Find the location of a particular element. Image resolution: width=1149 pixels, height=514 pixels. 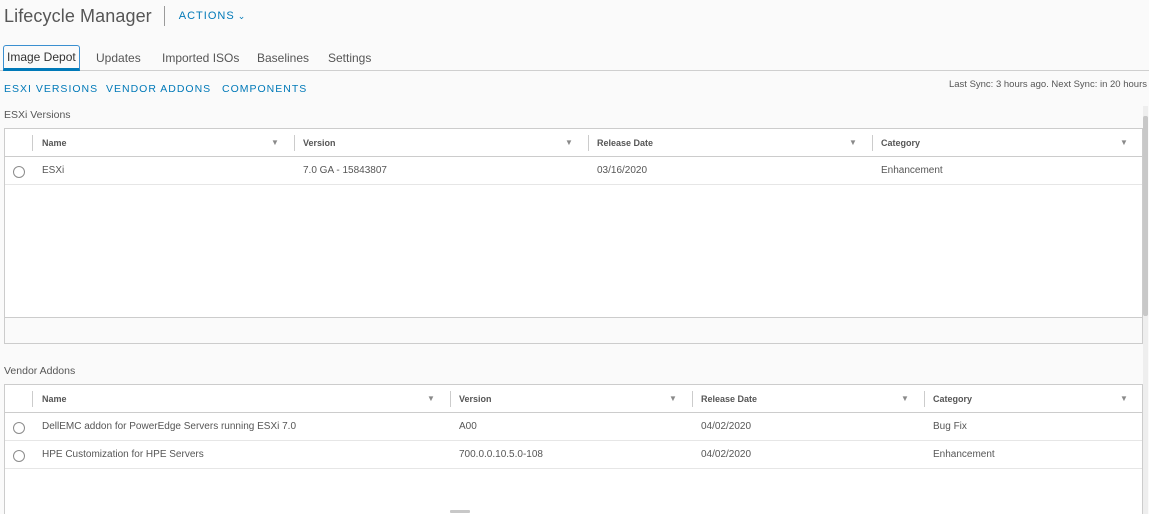

vendor-addons-link: VENDOR ADDONS is located at coordinates (158, 89).